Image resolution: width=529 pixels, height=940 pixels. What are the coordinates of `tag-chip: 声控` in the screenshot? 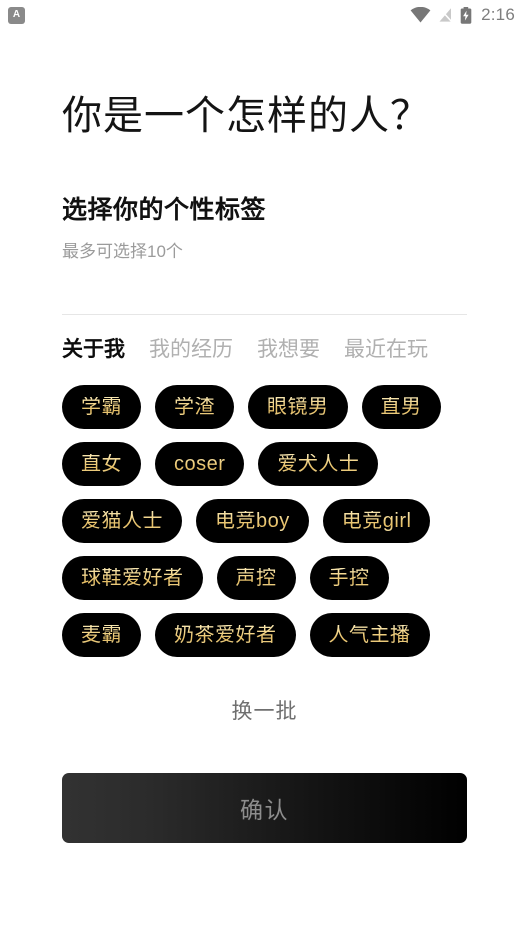 It's located at (256, 578).